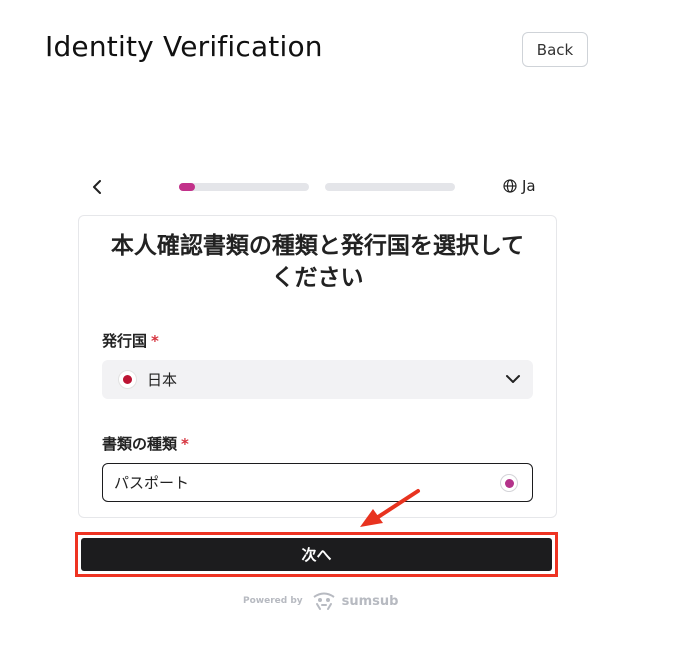 This screenshot has height=663, width=673. I want to click on chevron-left-icon, so click(97, 187).